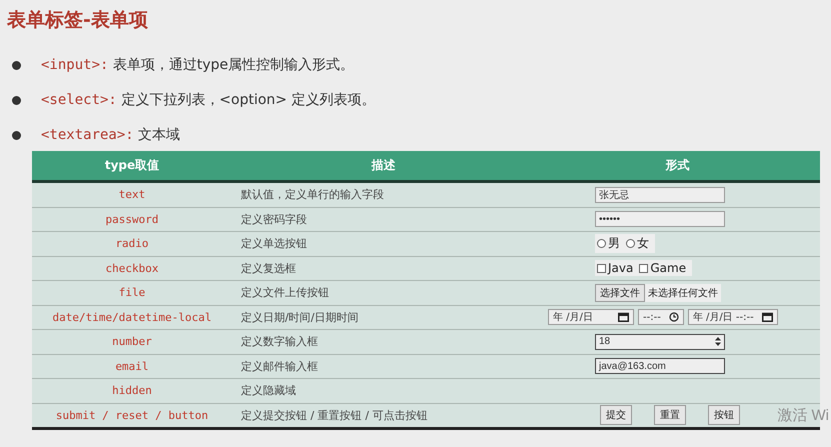 The height and width of the screenshot is (447, 831). Describe the element at coordinates (660, 342) in the screenshot. I see `number-field: 18` at that location.